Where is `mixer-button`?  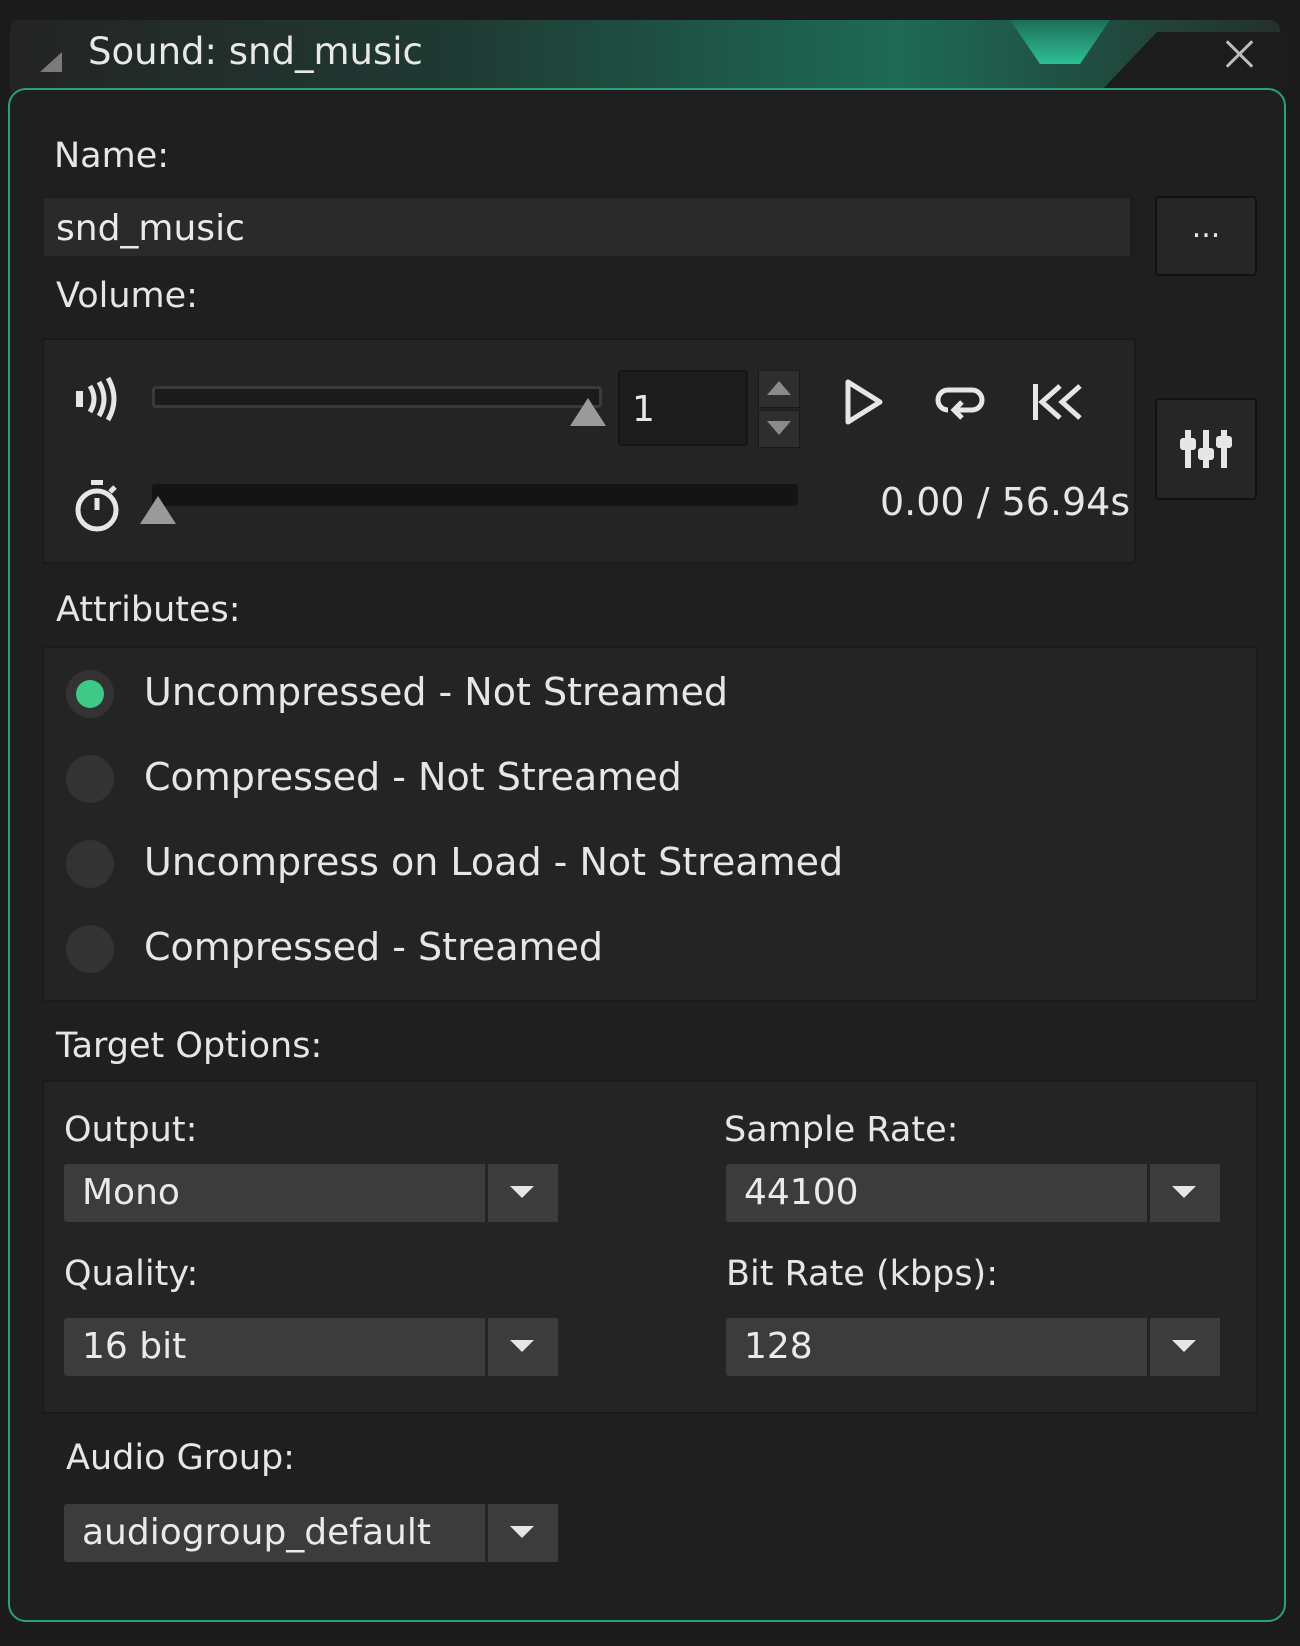
mixer-button is located at coordinates (1206, 449).